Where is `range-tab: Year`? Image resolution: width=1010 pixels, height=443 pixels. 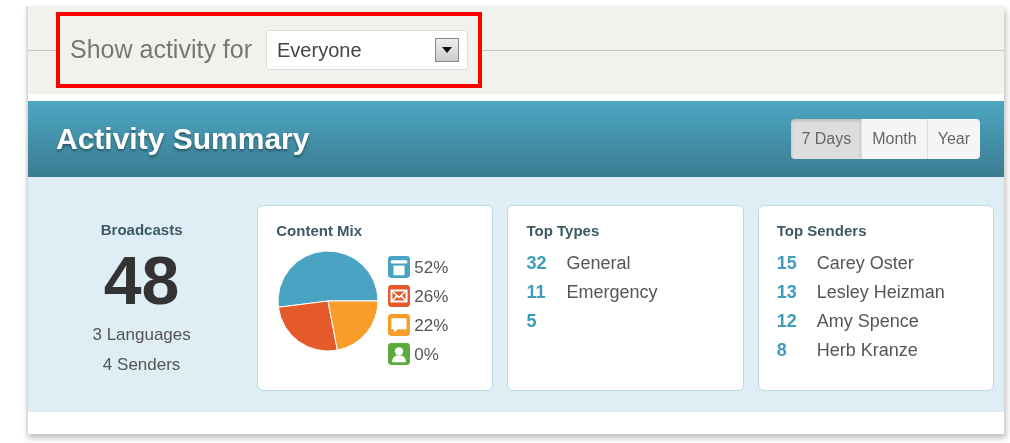 range-tab: Year is located at coordinates (953, 139).